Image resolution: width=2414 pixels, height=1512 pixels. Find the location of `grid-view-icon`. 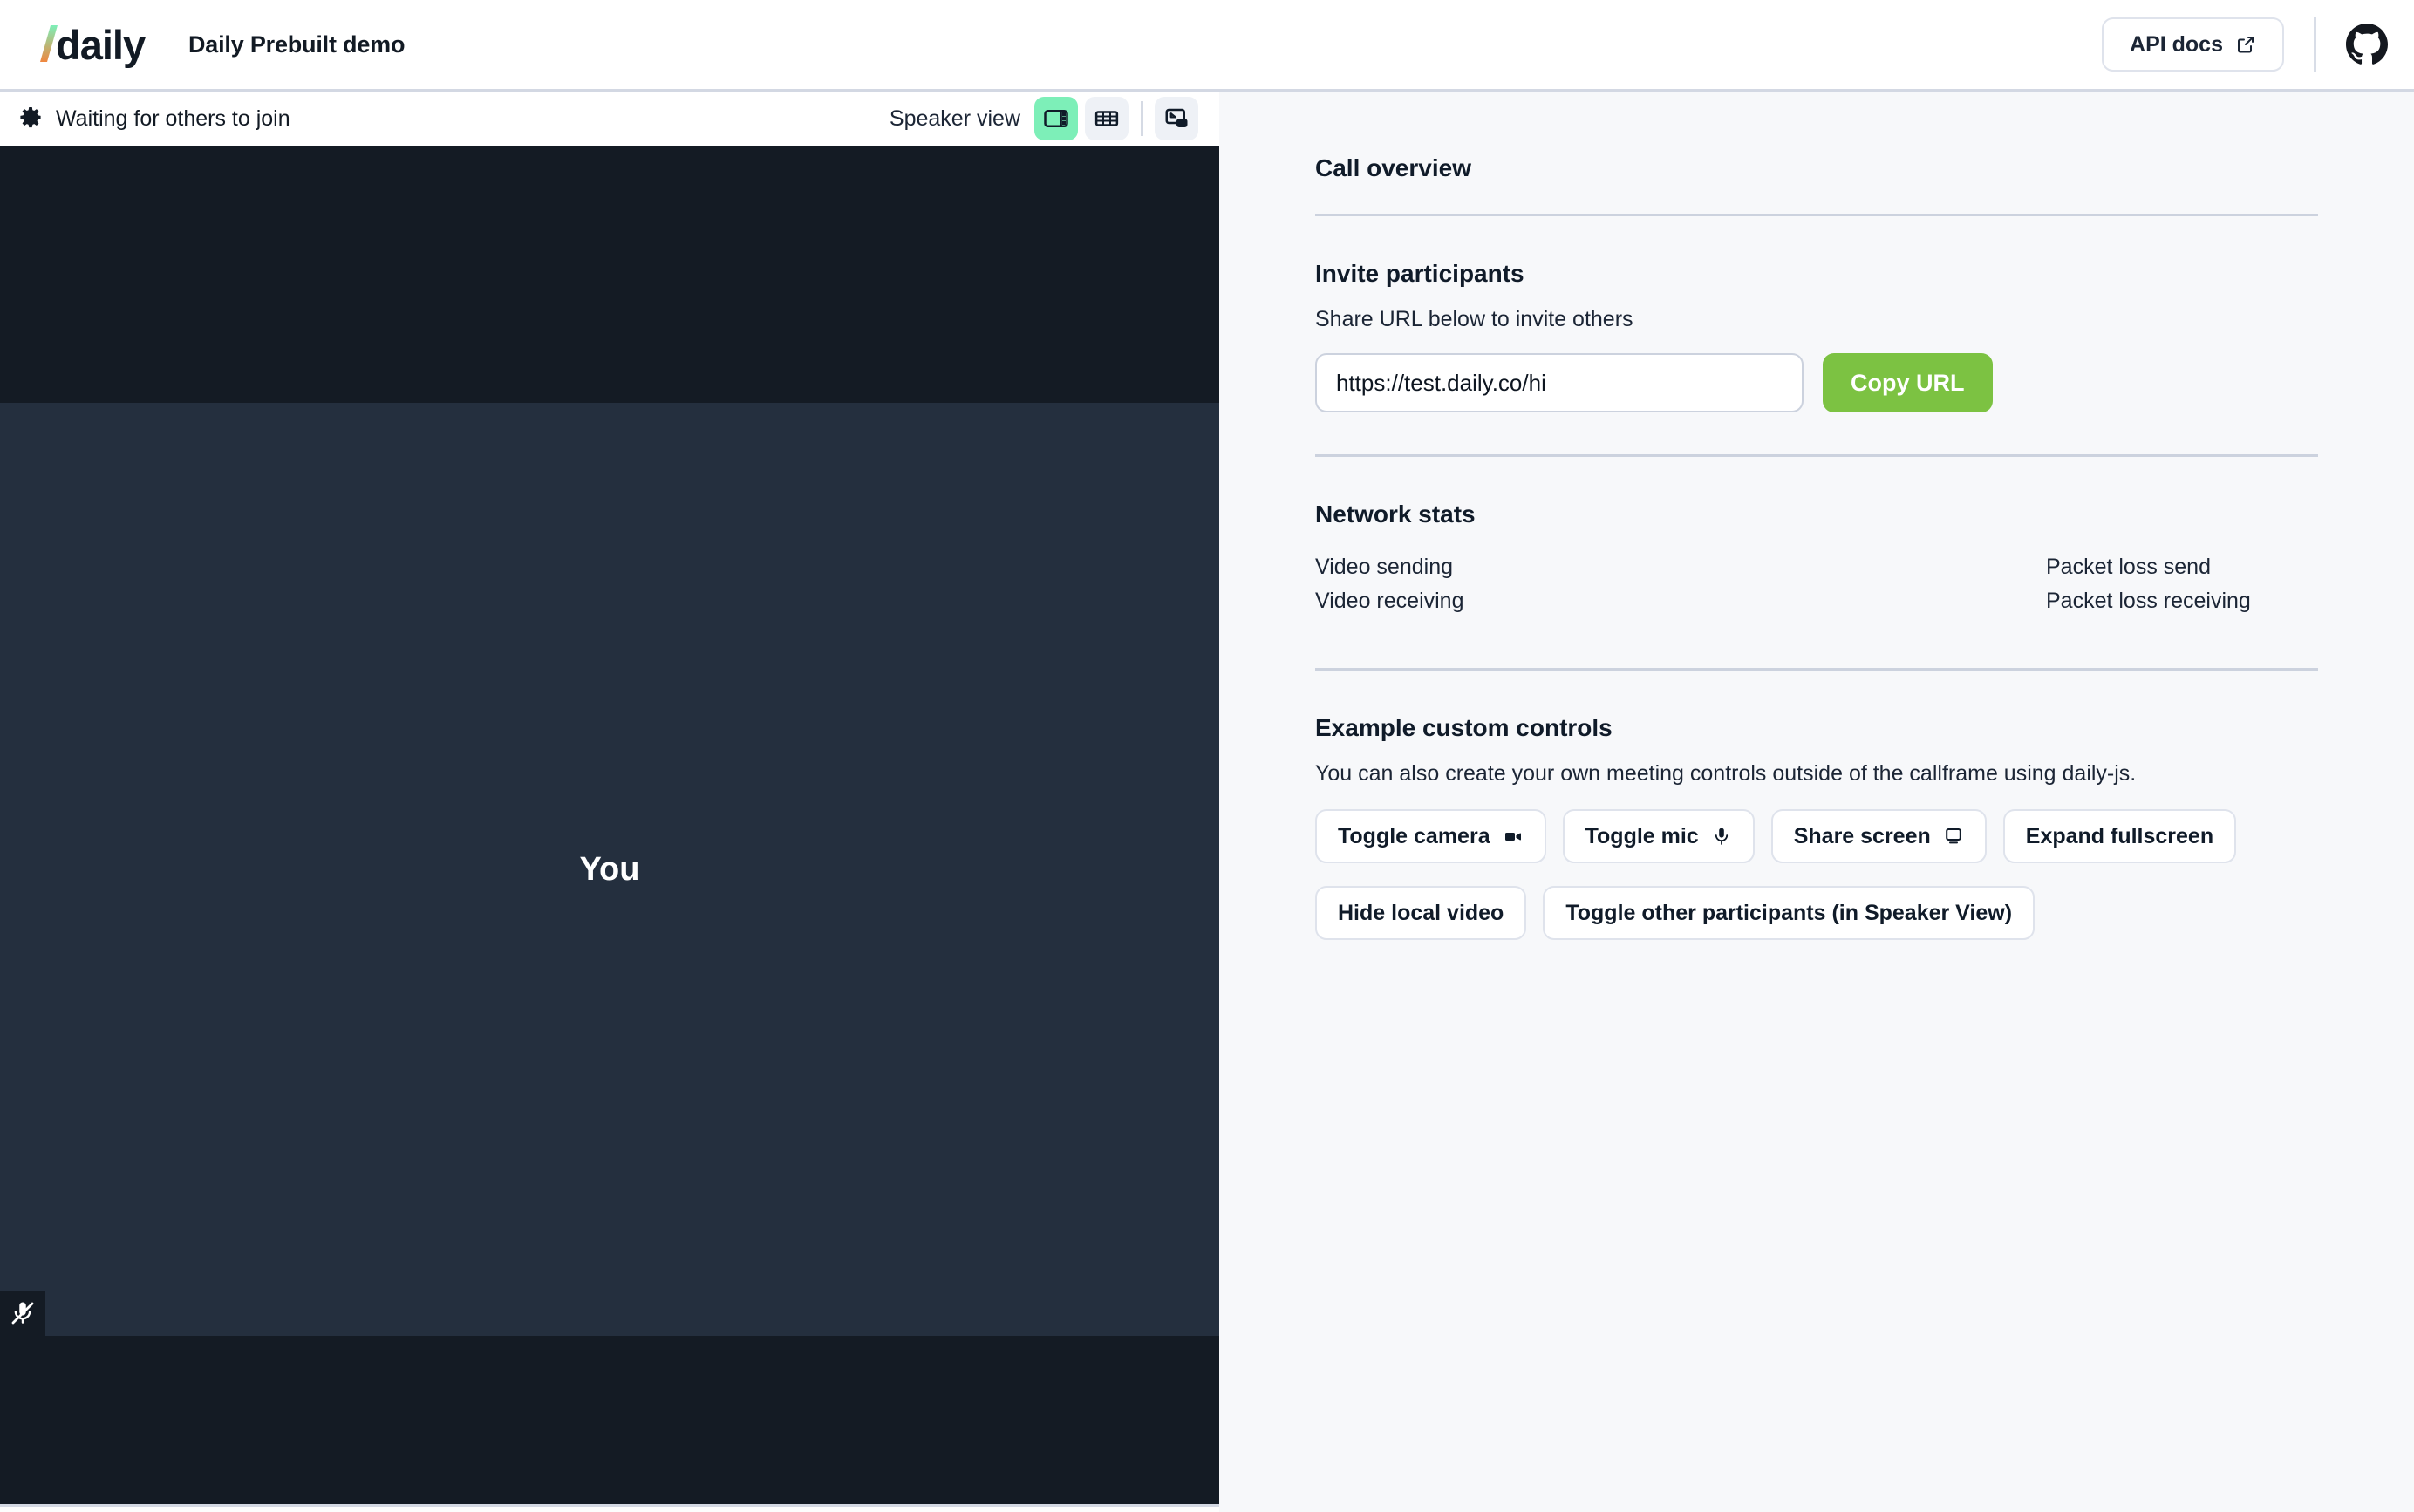

grid-view-icon is located at coordinates (1106, 118).